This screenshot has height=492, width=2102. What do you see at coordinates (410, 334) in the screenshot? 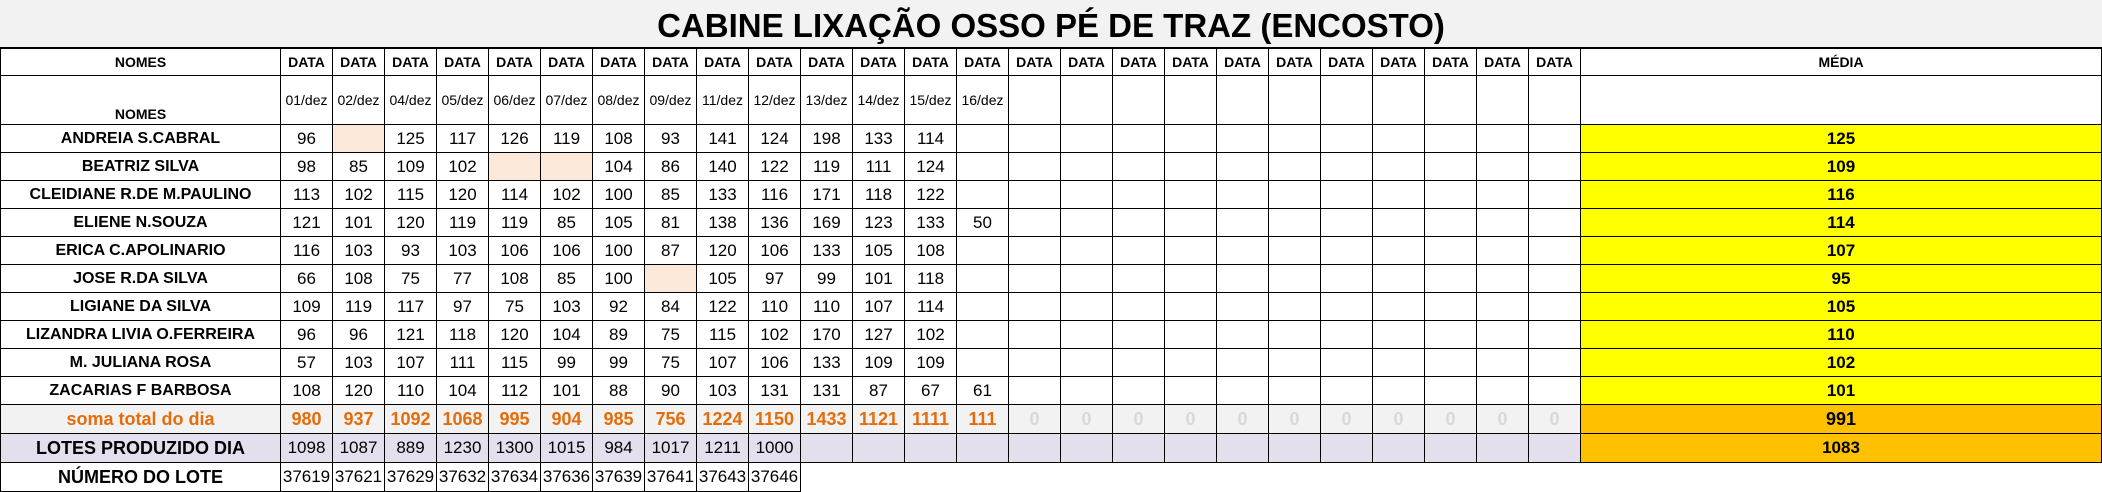
I see `value-cell: 121` at bounding box center [410, 334].